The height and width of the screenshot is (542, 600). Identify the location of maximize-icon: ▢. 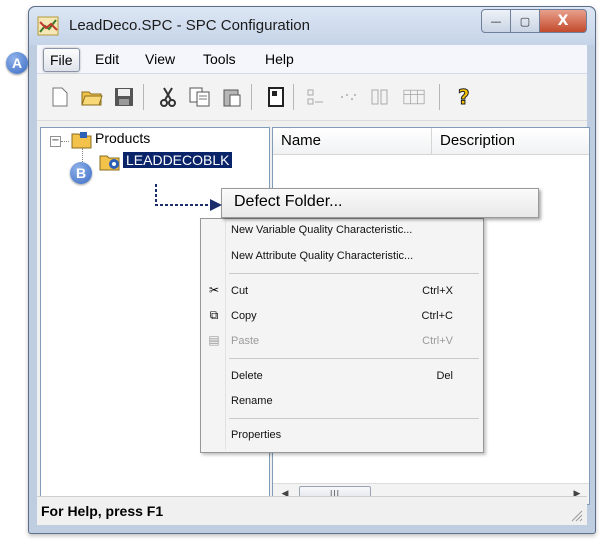
(525, 21).